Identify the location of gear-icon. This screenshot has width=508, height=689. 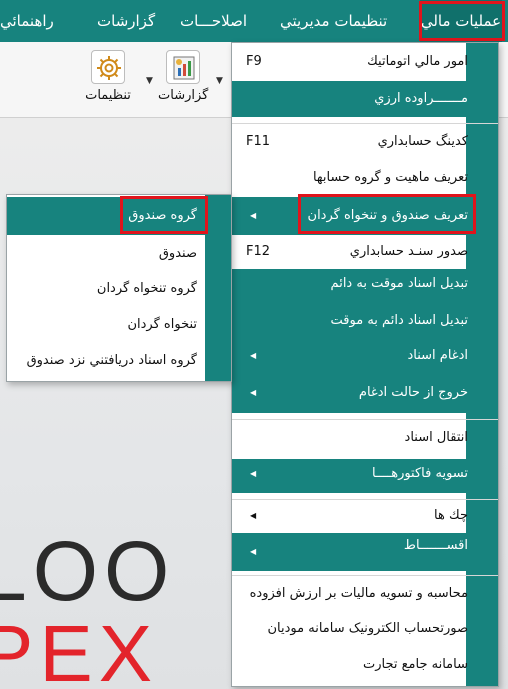
(108, 67).